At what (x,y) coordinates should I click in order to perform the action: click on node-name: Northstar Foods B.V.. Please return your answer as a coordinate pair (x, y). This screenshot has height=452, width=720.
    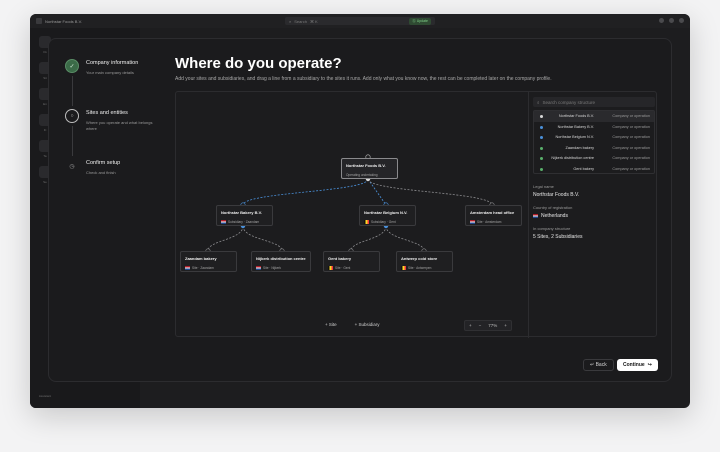
    Looking at the image, I should click on (366, 165).